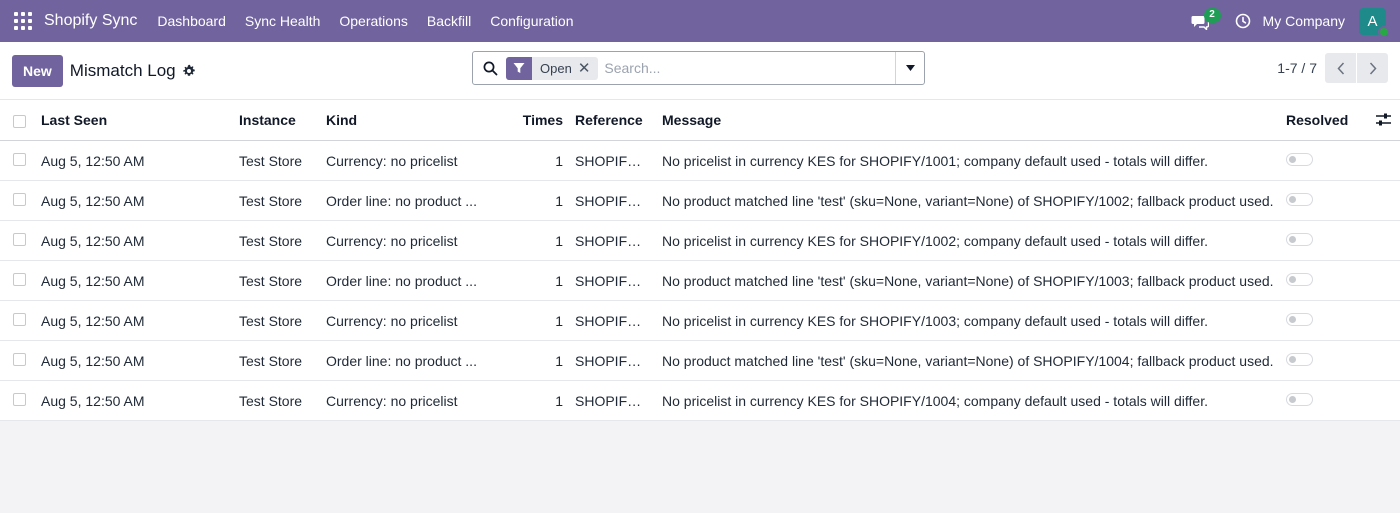  Describe the element at coordinates (19, 121) in the screenshot. I see `select-all-checkbox` at that location.